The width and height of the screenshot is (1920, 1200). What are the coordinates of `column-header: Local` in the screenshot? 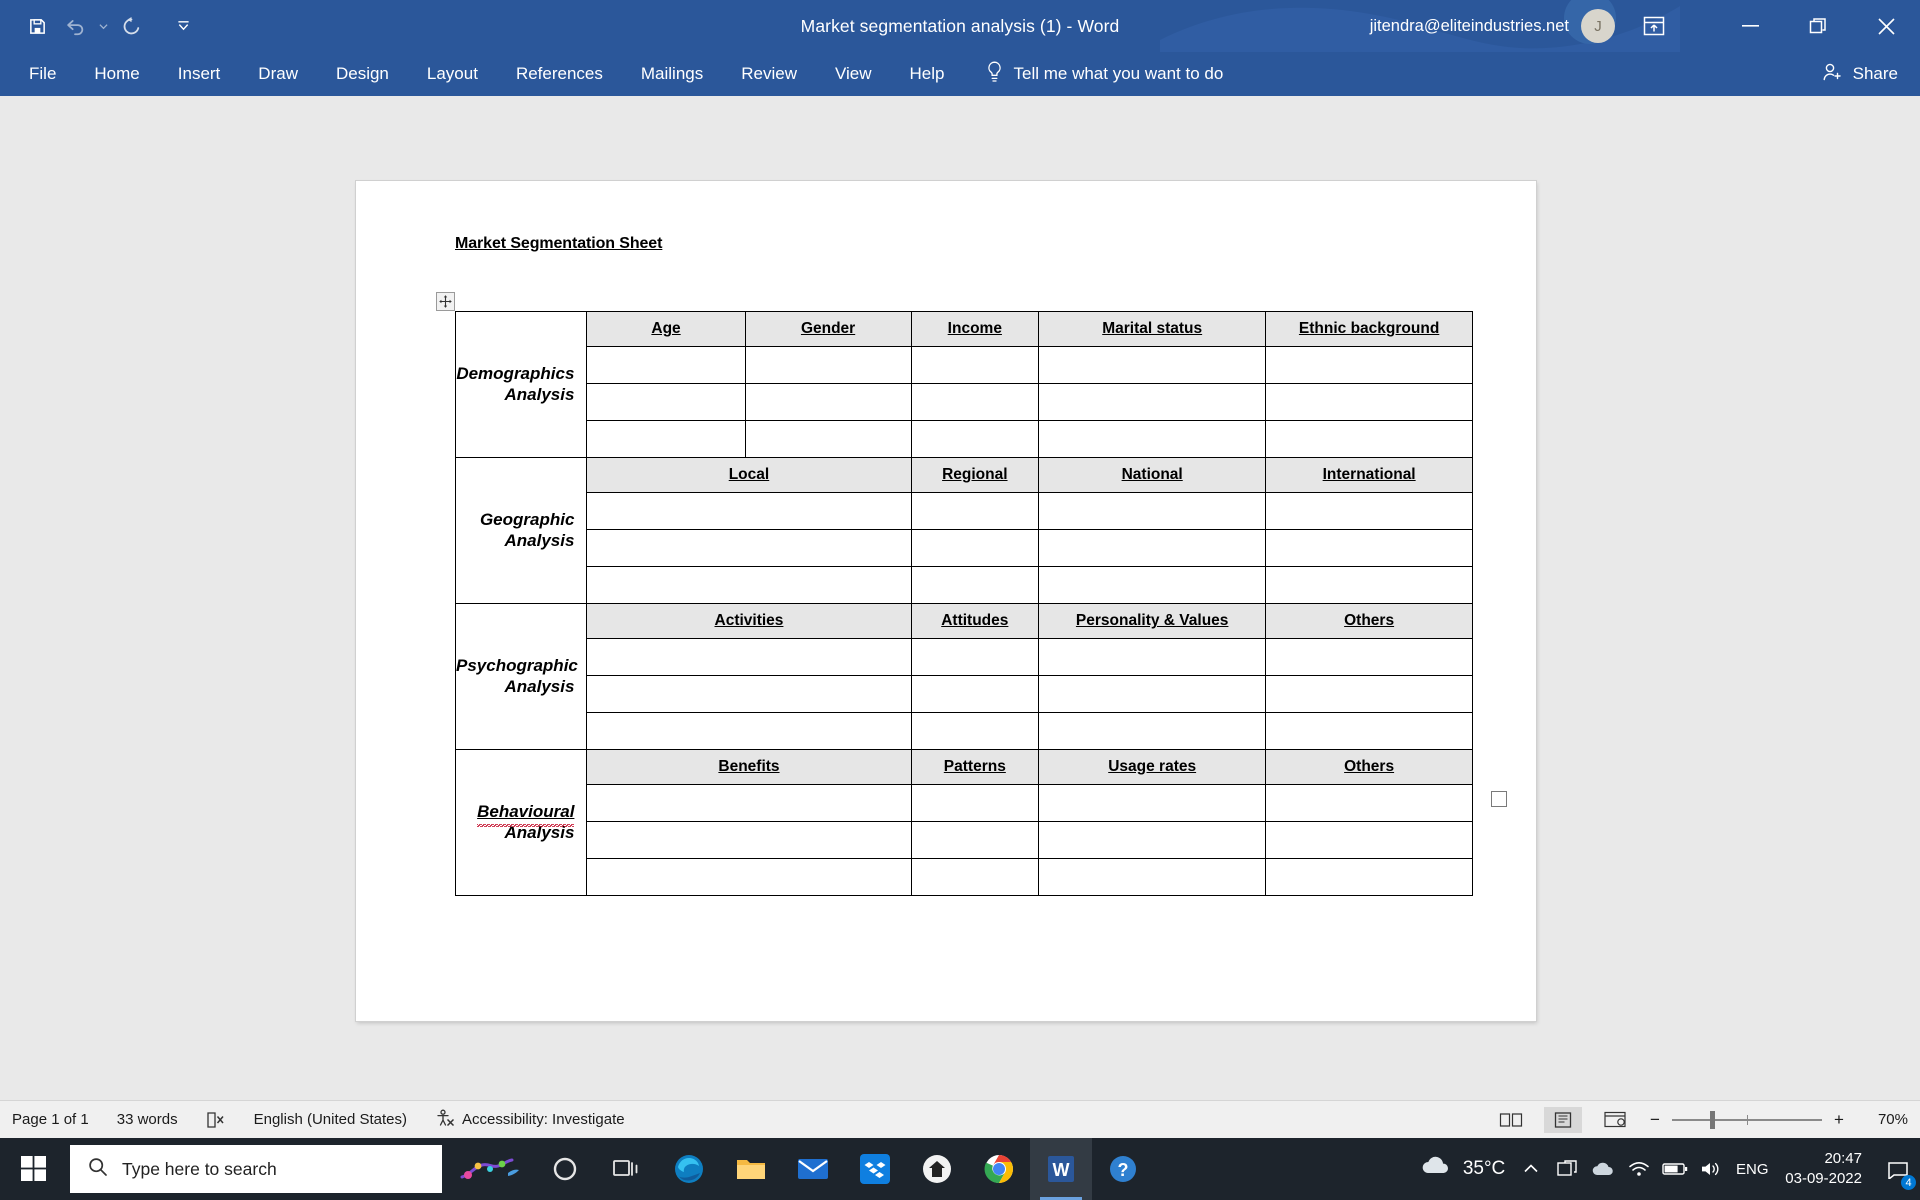 It's located at (749, 475).